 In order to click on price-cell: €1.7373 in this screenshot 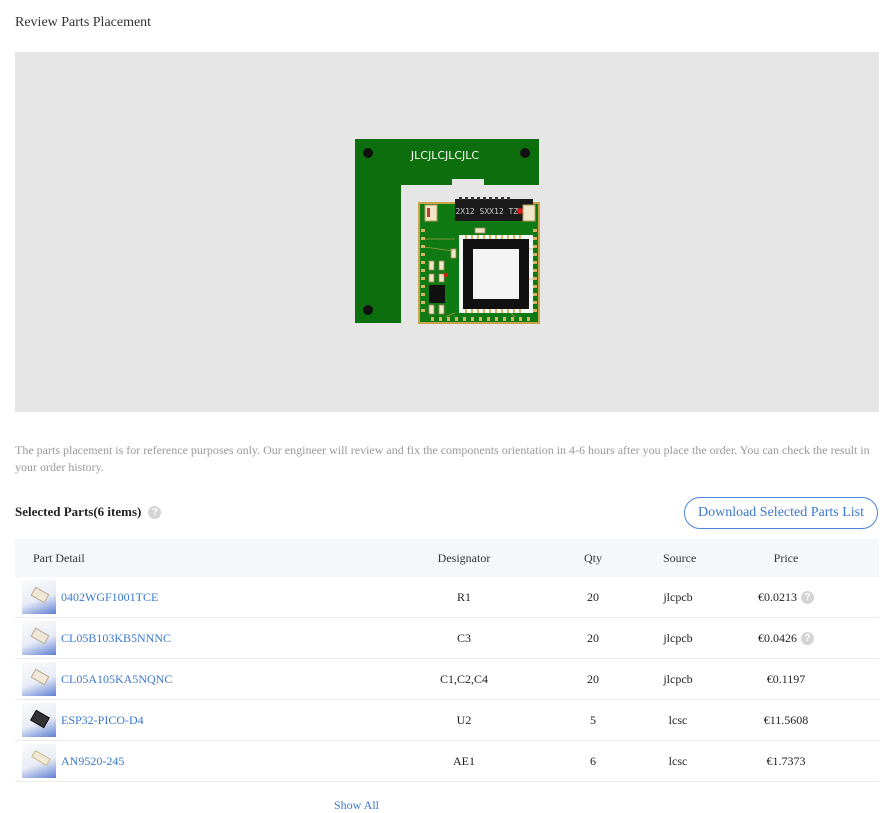, I will do `click(786, 761)`.